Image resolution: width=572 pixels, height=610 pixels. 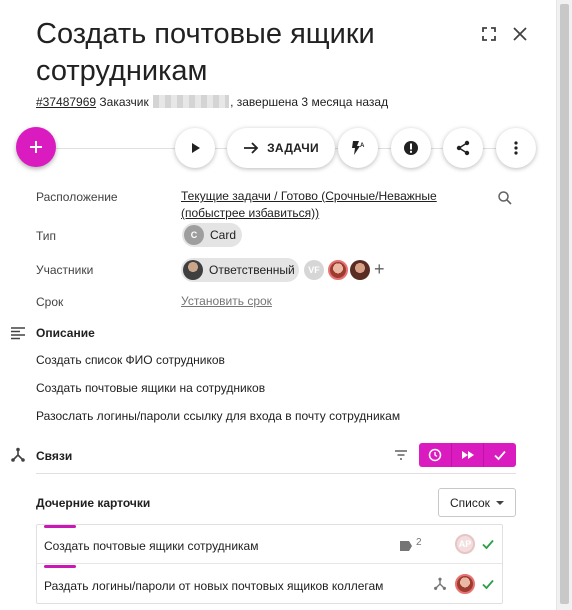 What do you see at coordinates (252, 270) in the screenshot?
I see `responsible-label: Ответственный` at bounding box center [252, 270].